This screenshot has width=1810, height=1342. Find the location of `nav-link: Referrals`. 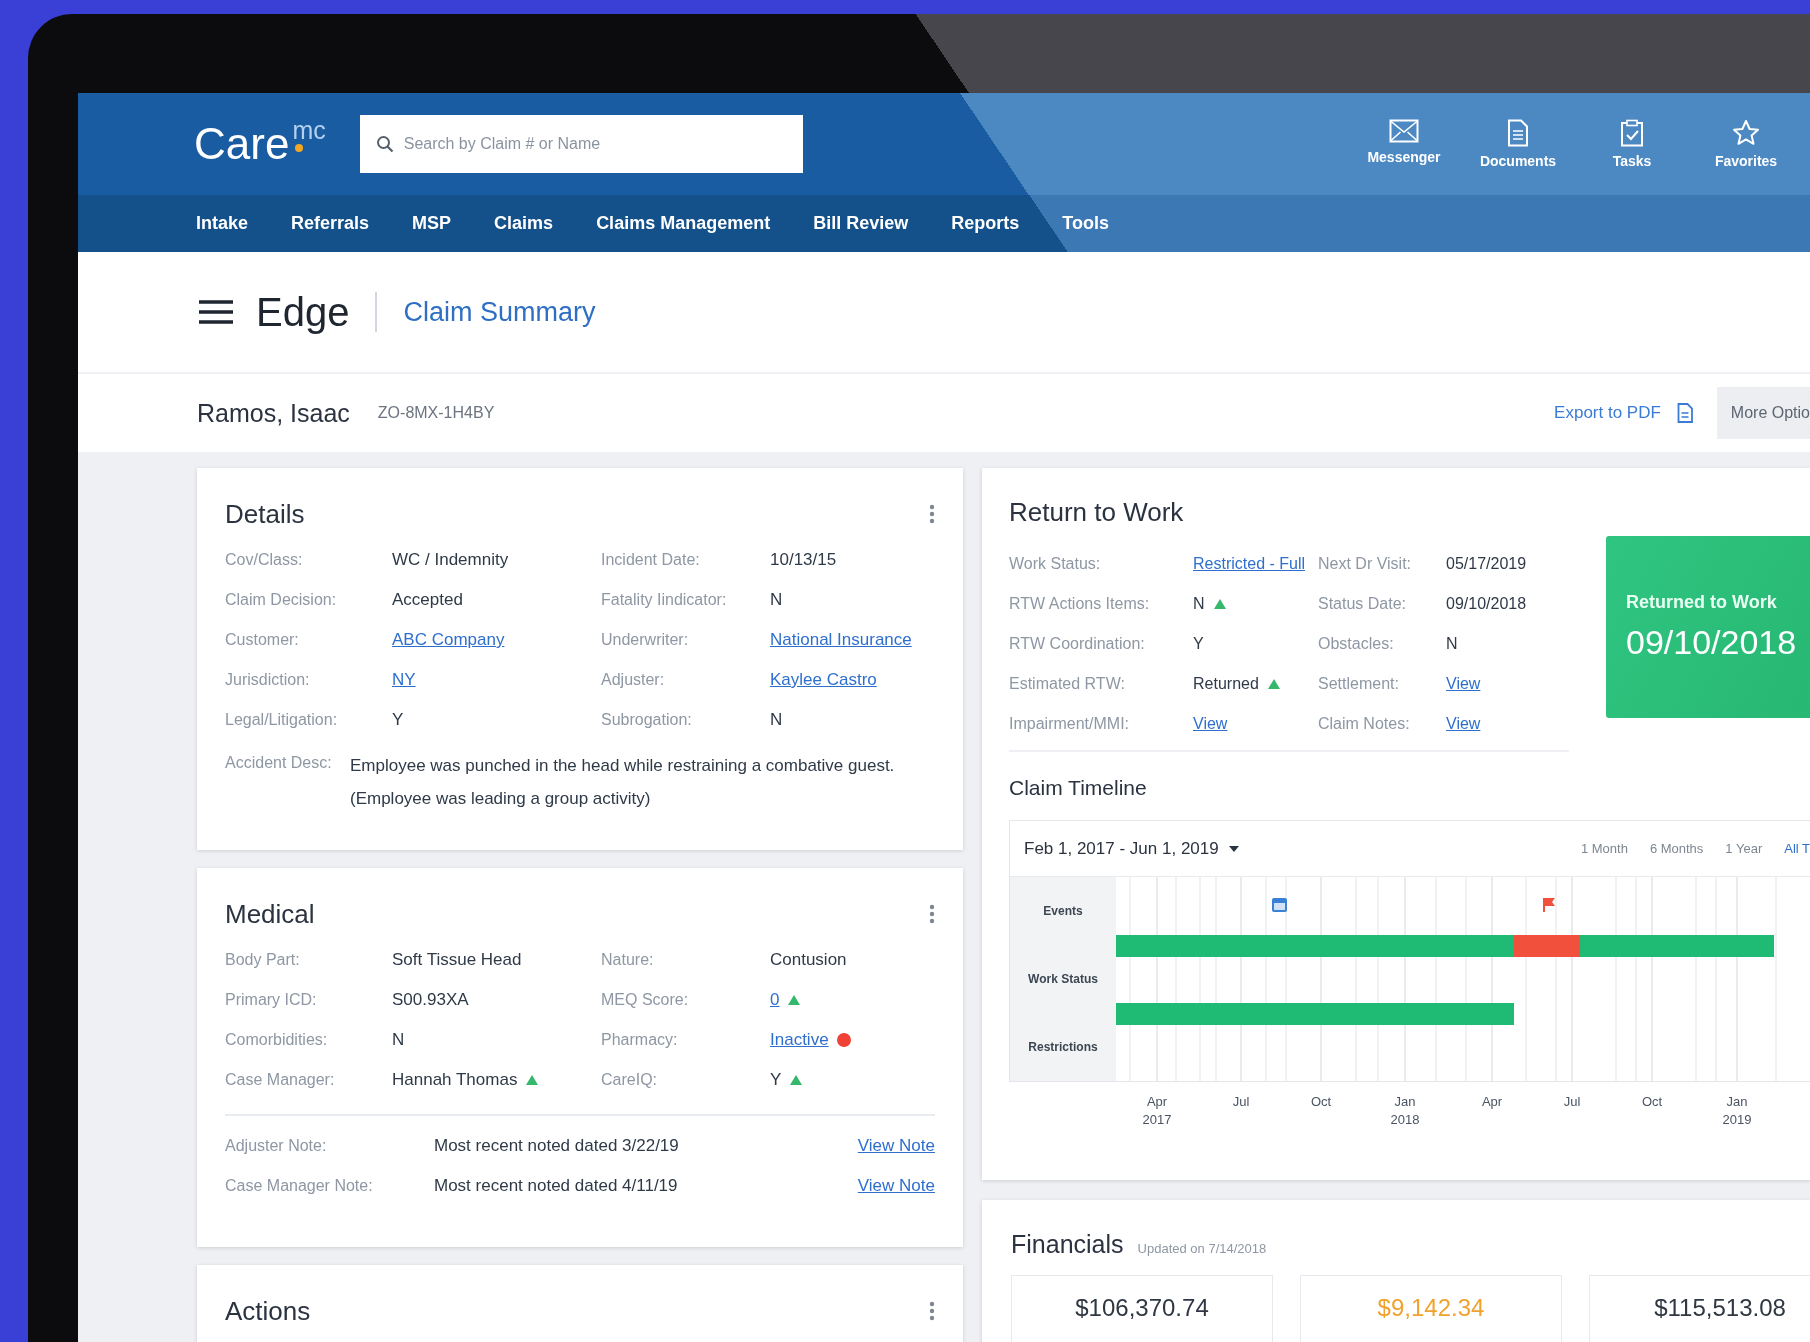

nav-link: Referrals is located at coordinates (330, 223).